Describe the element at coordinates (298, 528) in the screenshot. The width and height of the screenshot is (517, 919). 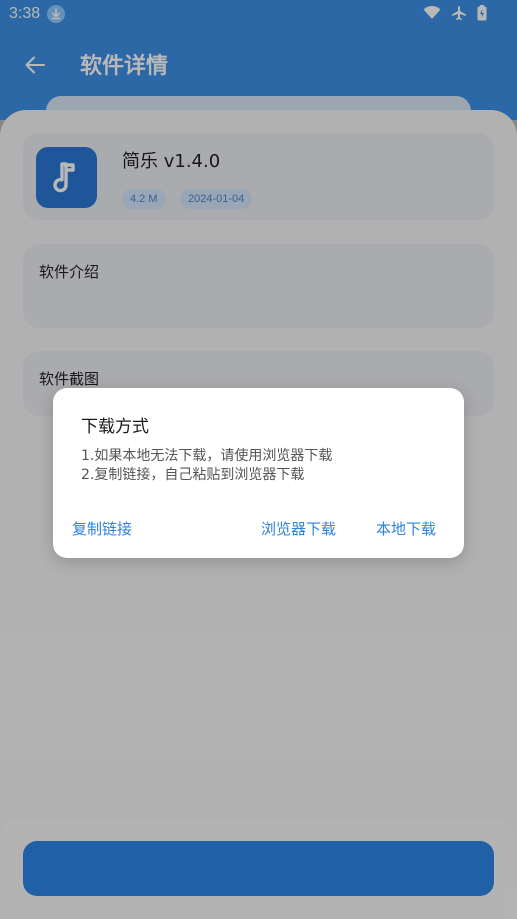
I see `browser-download-button: 浏览器下载` at that location.